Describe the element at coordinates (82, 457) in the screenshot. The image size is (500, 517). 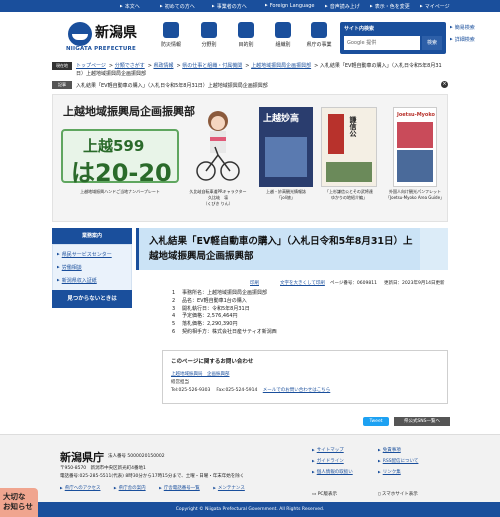
I see `footer-name: 新潟県庁` at that location.